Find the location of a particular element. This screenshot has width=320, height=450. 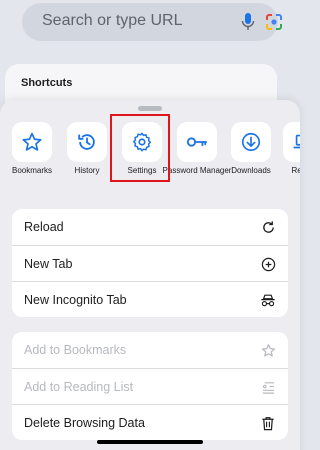

history-icon is located at coordinates (87, 142).